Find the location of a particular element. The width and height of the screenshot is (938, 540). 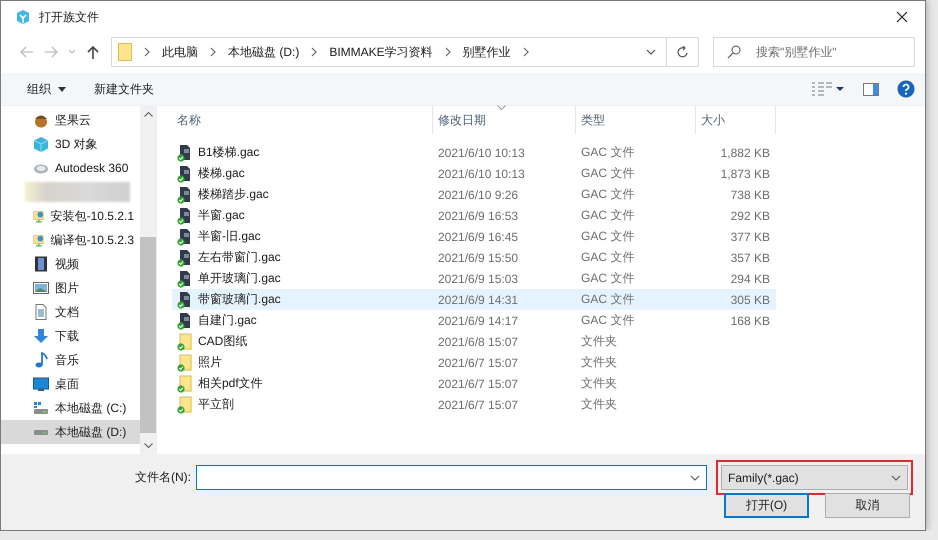

nav-item: 下载 is located at coordinates (70, 336).